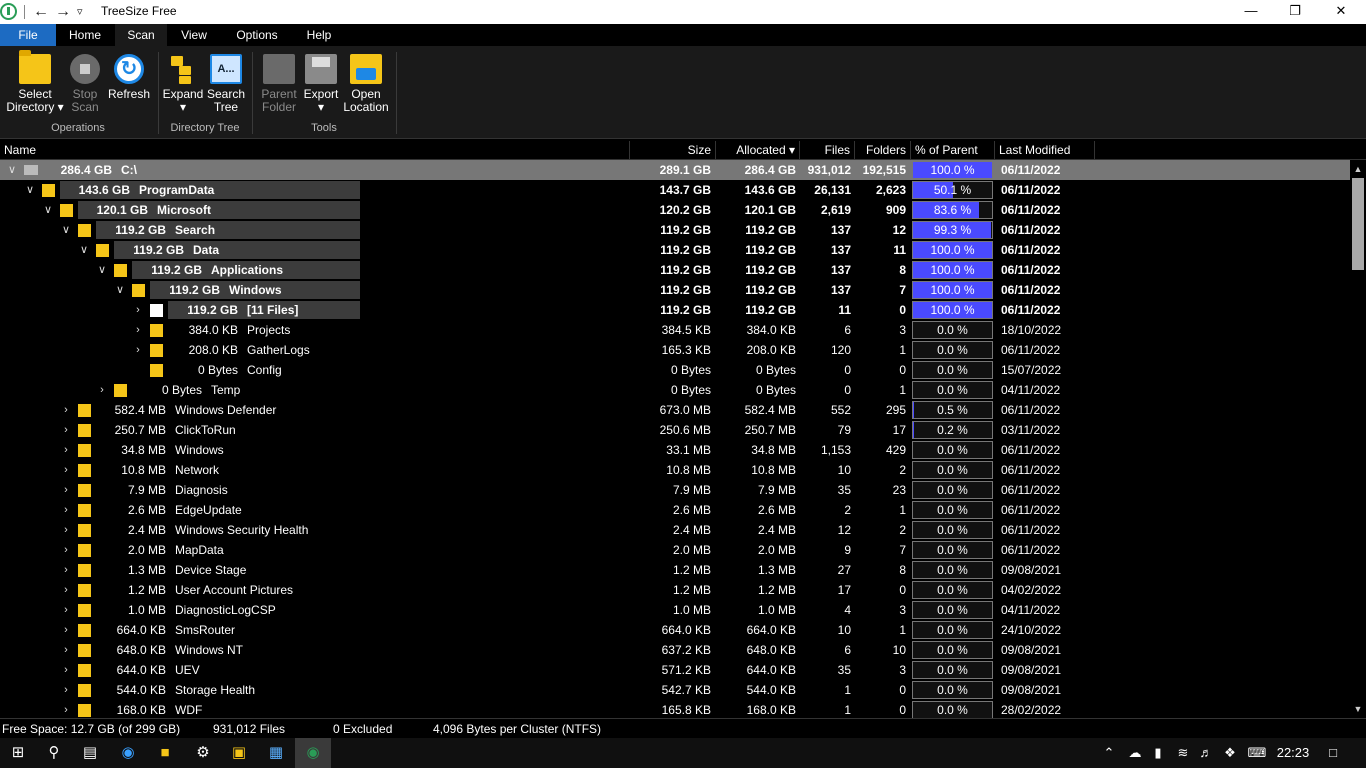 The height and width of the screenshot is (768, 1366). What do you see at coordinates (80, 12) in the screenshot?
I see `quick-access-dropdown-icon: ▿` at bounding box center [80, 12].